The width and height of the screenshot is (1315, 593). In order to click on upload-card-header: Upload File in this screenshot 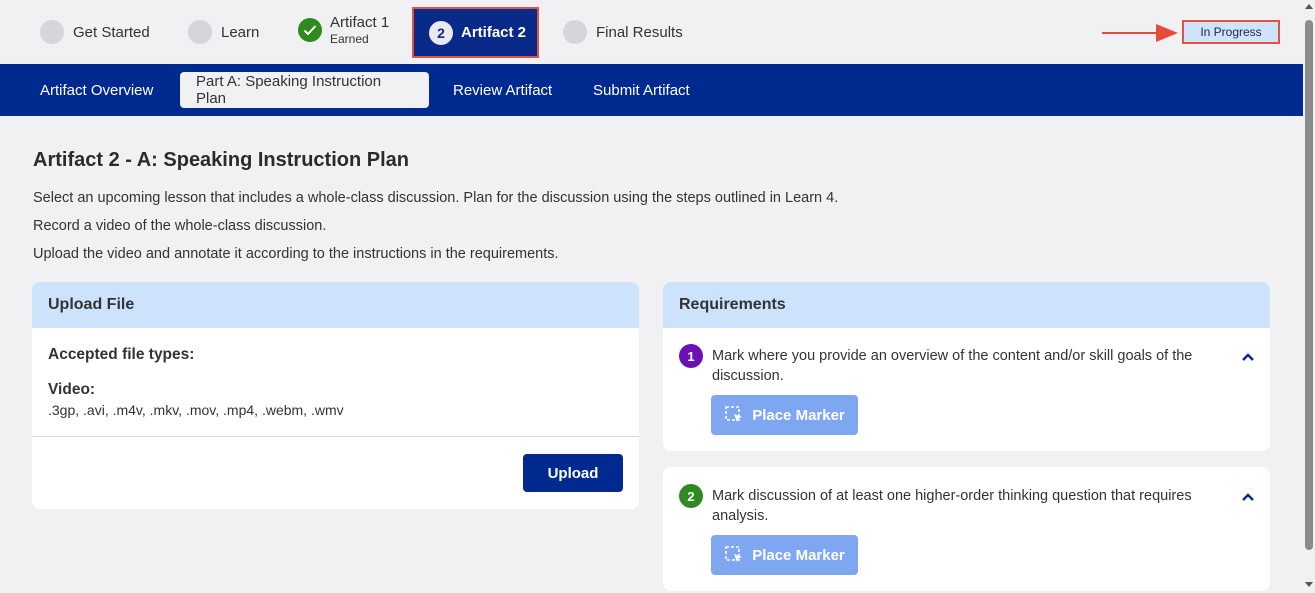, I will do `click(335, 305)`.